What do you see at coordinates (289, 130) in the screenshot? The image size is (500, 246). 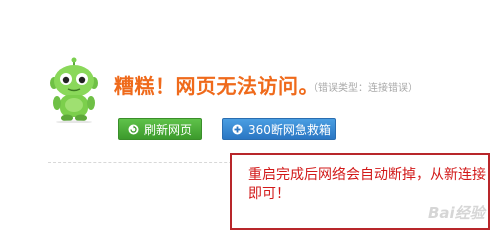 I see `network-rescue-label: 360断网急救箱` at bounding box center [289, 130].